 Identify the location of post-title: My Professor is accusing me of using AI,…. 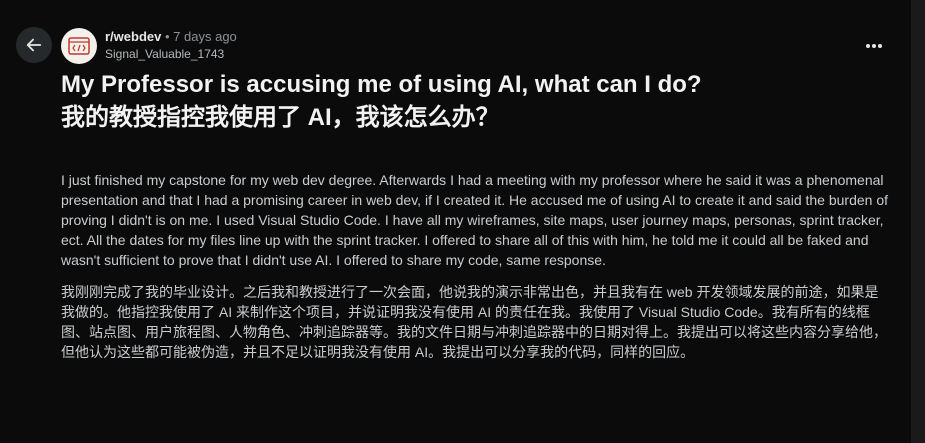
(476, 101).